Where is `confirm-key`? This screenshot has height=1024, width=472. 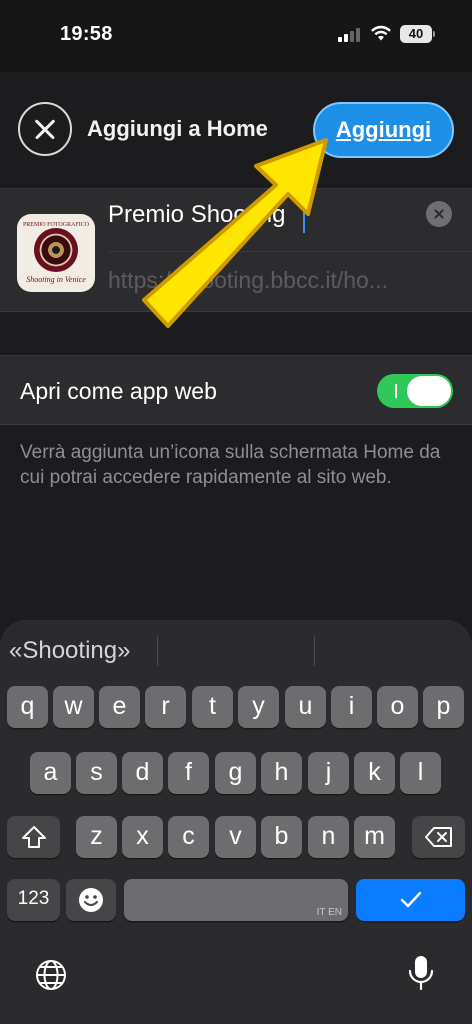 confirm-key is located at coordinates (410, 900).